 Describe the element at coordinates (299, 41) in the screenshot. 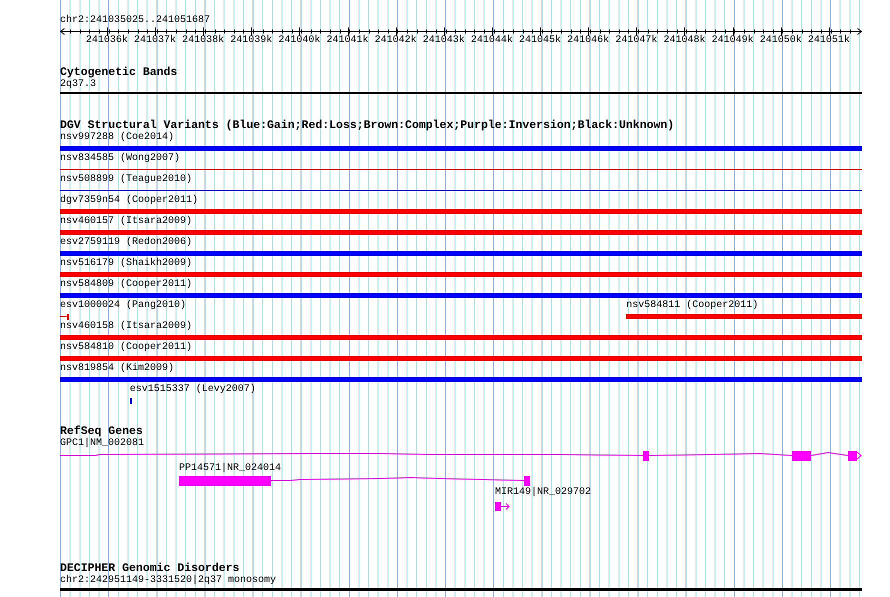

I see `tick-label: 241040k` at that location.